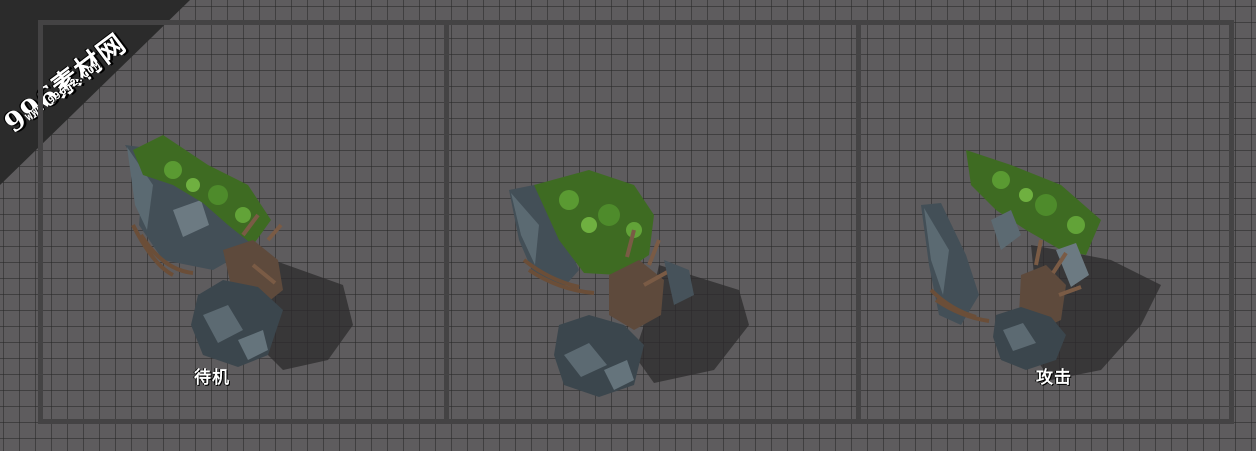 The image size is (1256, 451). What do you see at coordinates (212, 378) in the screenshot?
I see `state-label-idle: 待机` at bounding box center [212, 378].